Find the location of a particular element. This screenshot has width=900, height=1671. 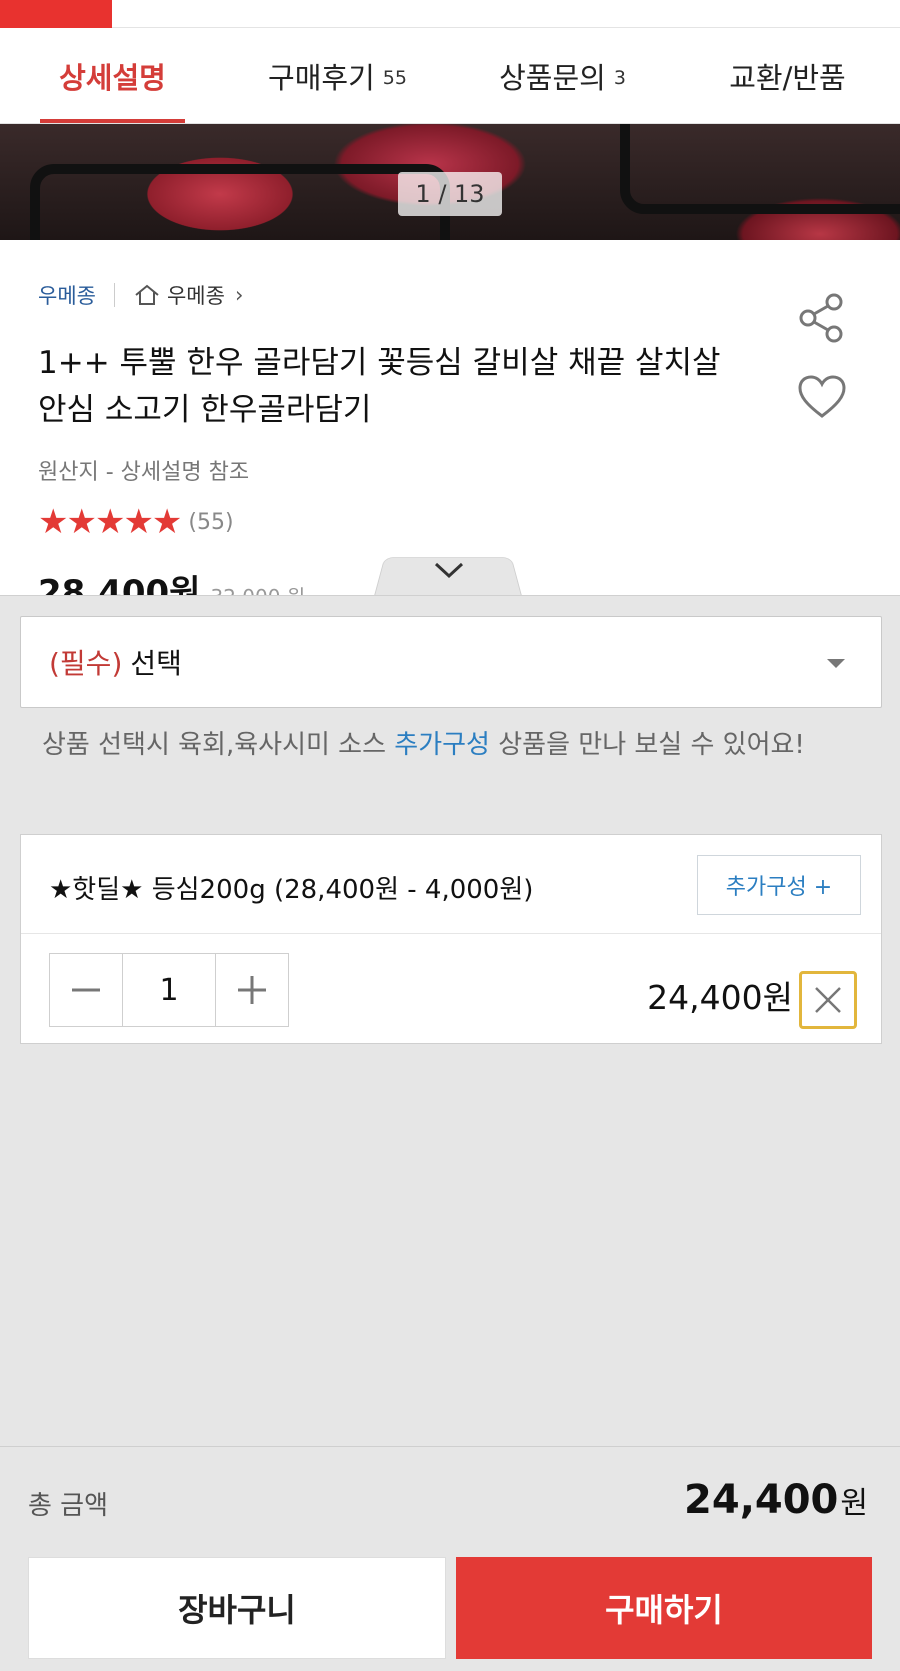

close-icon is located at coordinates (828, 1000).